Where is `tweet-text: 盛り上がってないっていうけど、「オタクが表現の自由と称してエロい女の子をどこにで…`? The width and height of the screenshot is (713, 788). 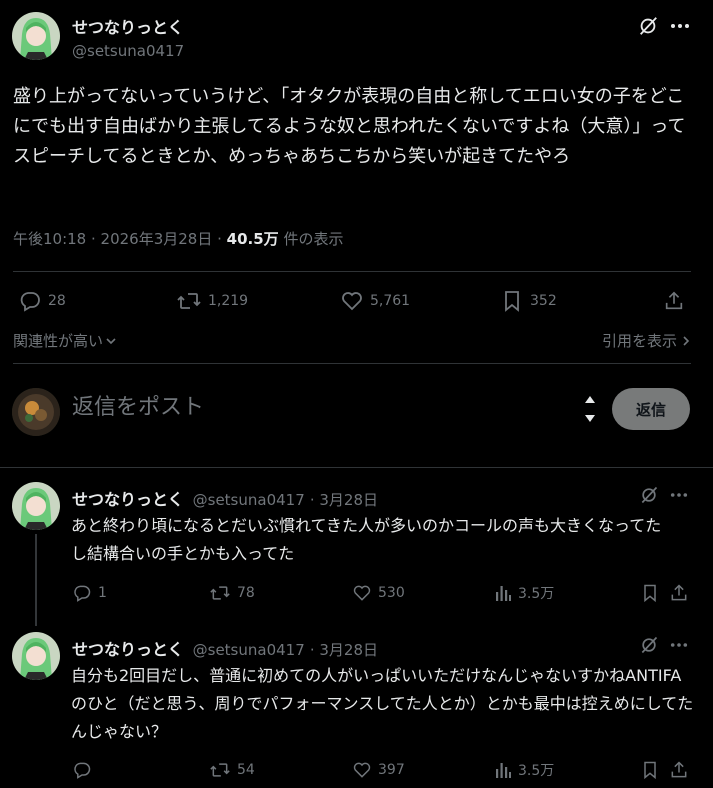 tweet-text: 盛り上がってないっていうけど、「オタクが表現の自由と称してエロい女の子をどこにで… is located at coordinates (349, 126).